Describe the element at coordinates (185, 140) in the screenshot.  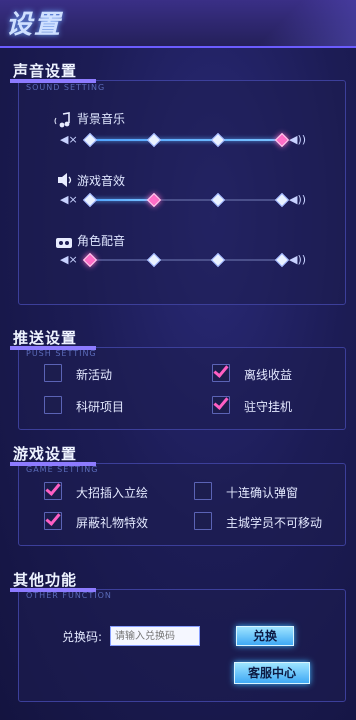
I see `music-volume-fill` at that location.